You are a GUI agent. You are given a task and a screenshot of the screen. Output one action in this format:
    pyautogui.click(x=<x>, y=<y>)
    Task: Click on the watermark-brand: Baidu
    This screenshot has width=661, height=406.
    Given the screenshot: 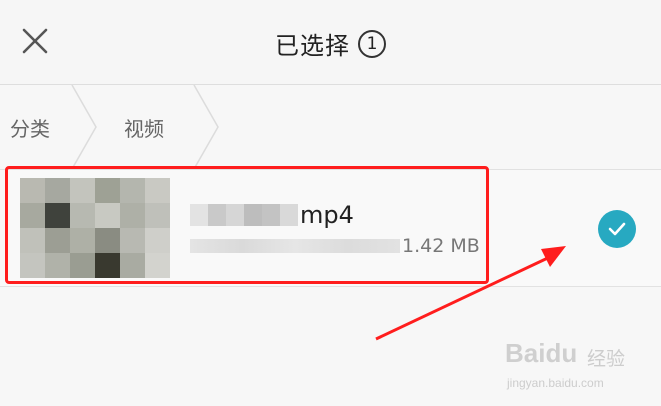 What is the action you would take?
    pyautogui.click(x=541, y=353)
    